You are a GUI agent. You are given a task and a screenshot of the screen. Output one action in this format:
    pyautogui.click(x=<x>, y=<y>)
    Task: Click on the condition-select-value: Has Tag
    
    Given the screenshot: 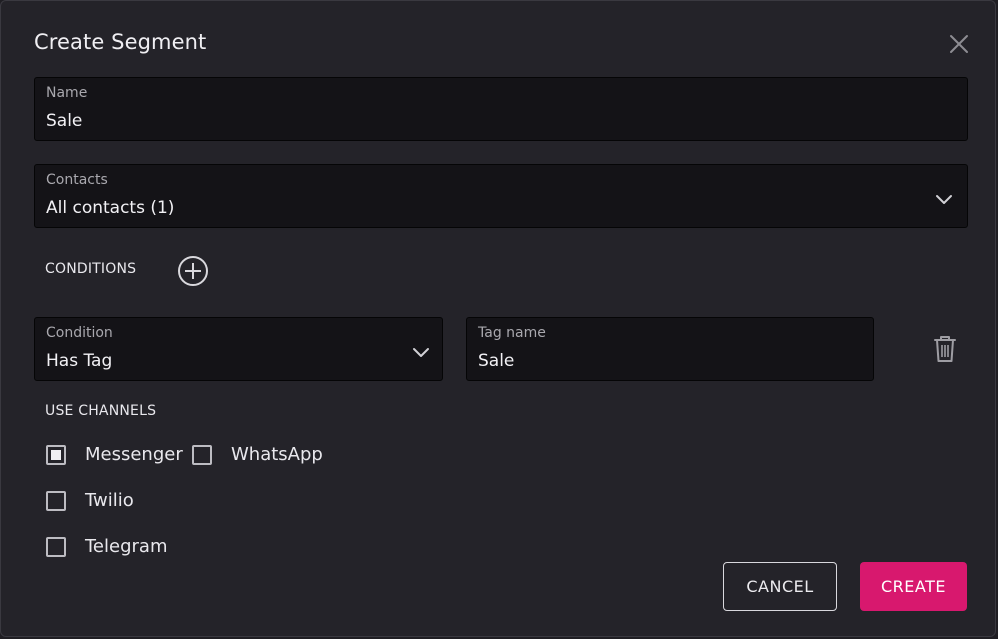 What is the action you would take?
    pyautogui.click(x=79, y=361)
    